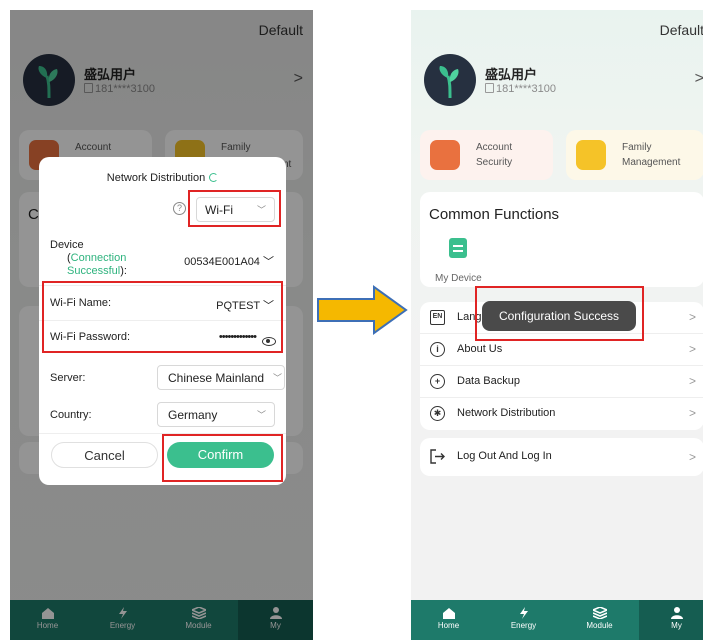 The height and width of the screenshot is (640, 703). Describe the element at coordinates (526, 89) in the screenshot. I see `user-phone-number: 181****3100` at that location.